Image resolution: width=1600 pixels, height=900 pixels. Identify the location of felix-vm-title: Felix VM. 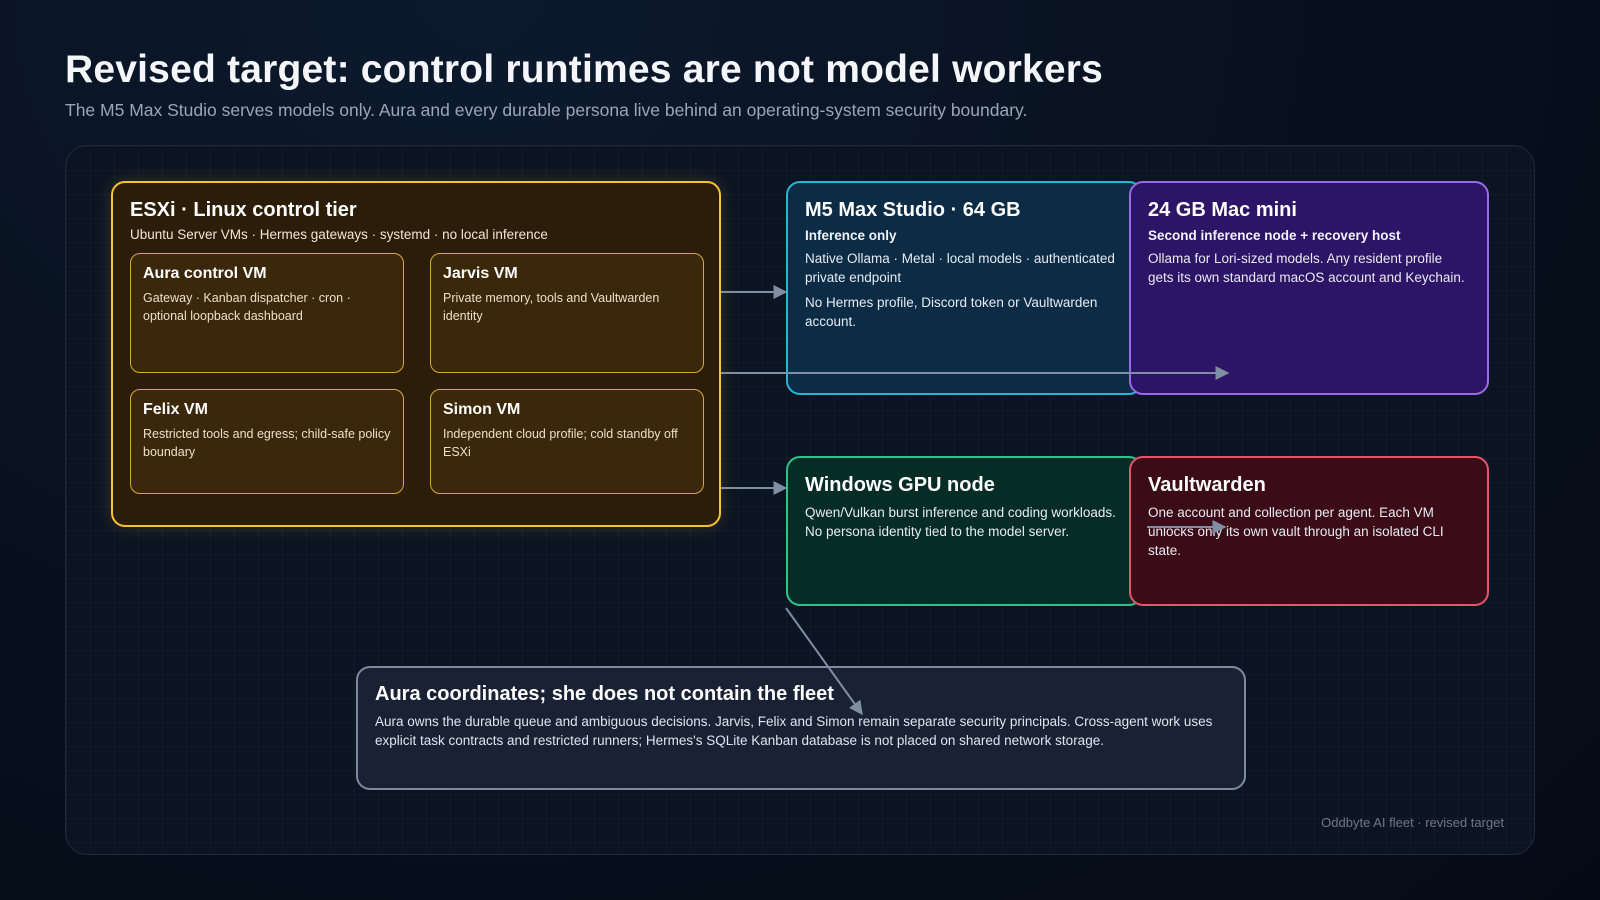
(175, 409).